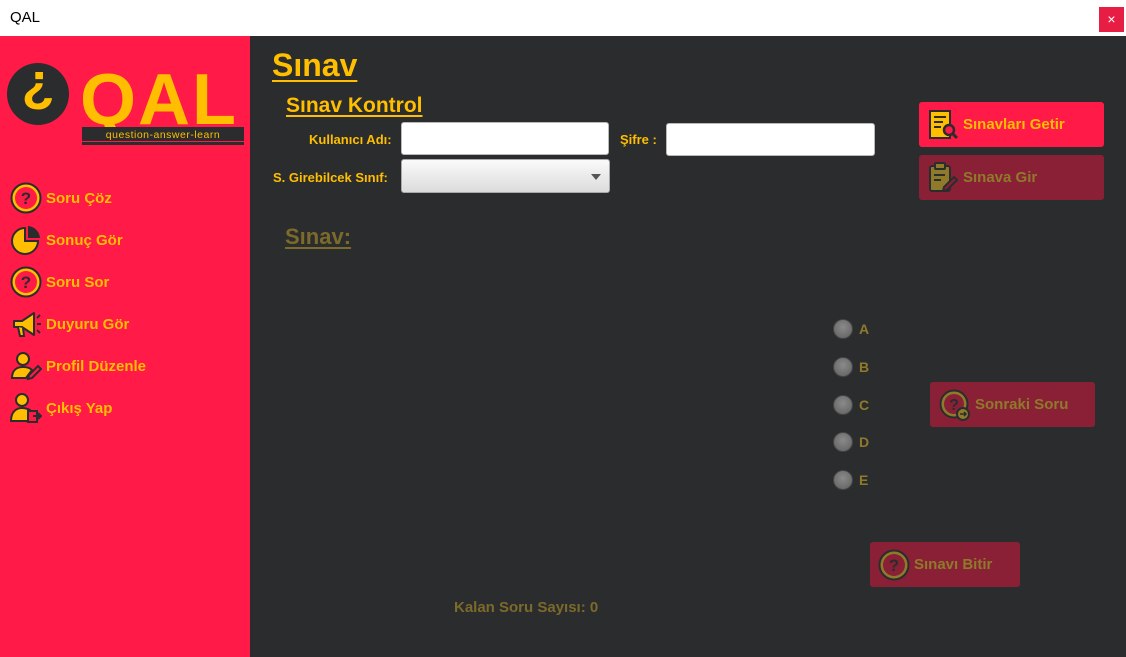  I want to click on remaining-questions-label: Kalan Soru Sayısı: 0, so click(526, 607).